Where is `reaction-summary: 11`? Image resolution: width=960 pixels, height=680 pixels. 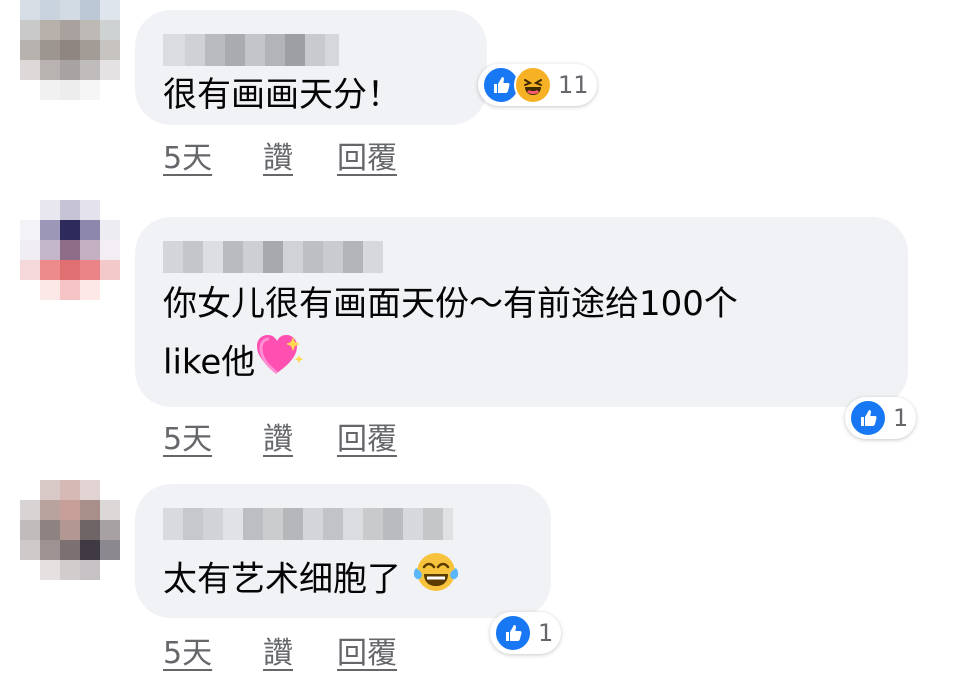
reaction-summary: 11 is located at coordinates (537, 85).